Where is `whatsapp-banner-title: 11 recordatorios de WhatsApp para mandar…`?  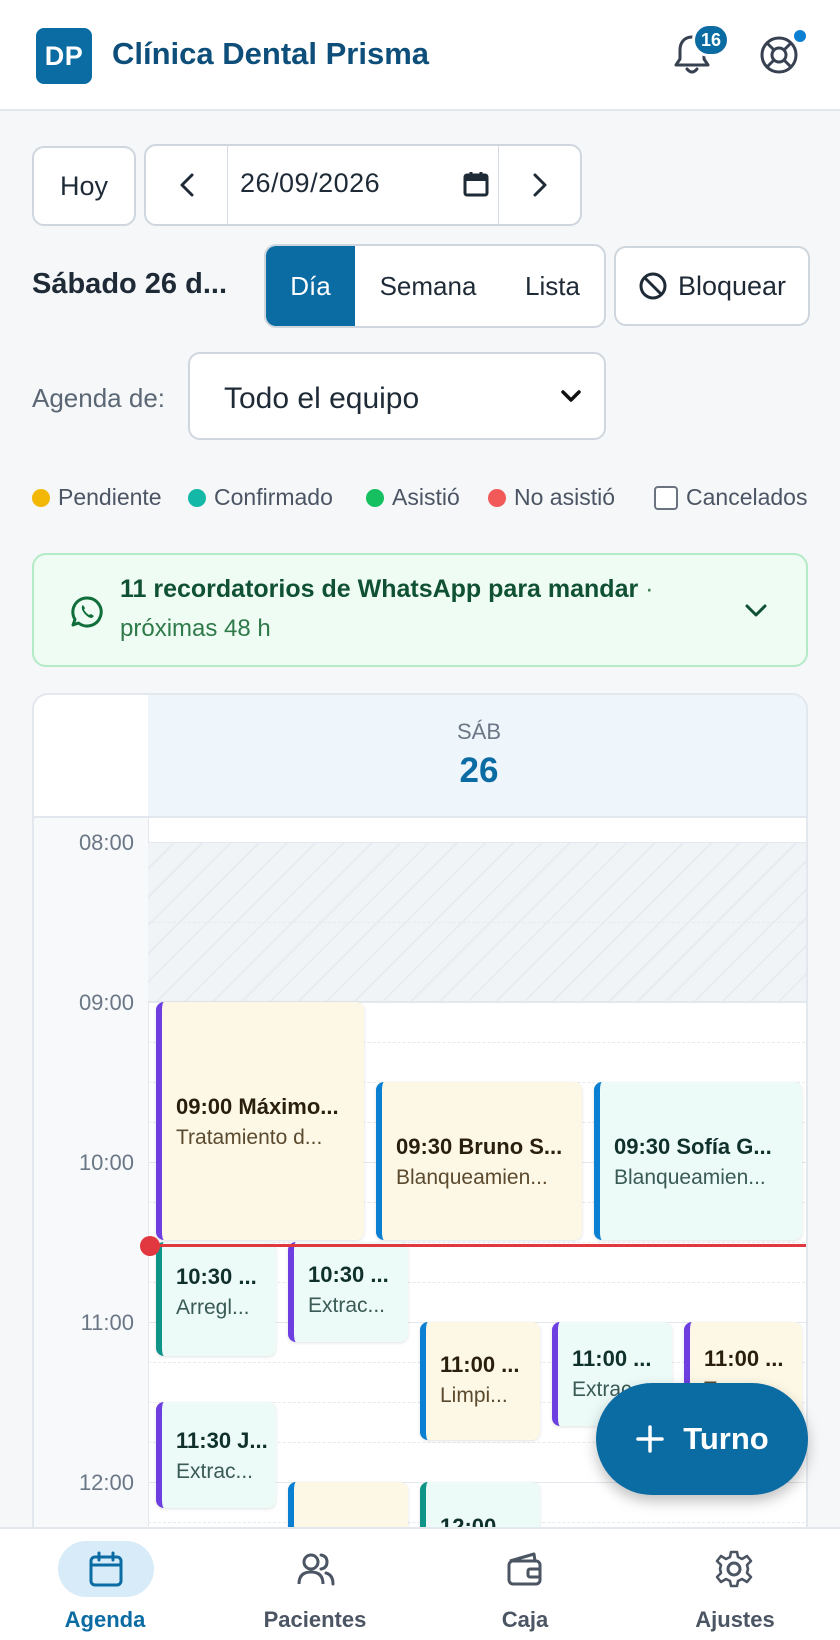 whatsapp-banner-title: 11 recordatorios de WhatsApp para mandar… is located at coordinates (386, 589).